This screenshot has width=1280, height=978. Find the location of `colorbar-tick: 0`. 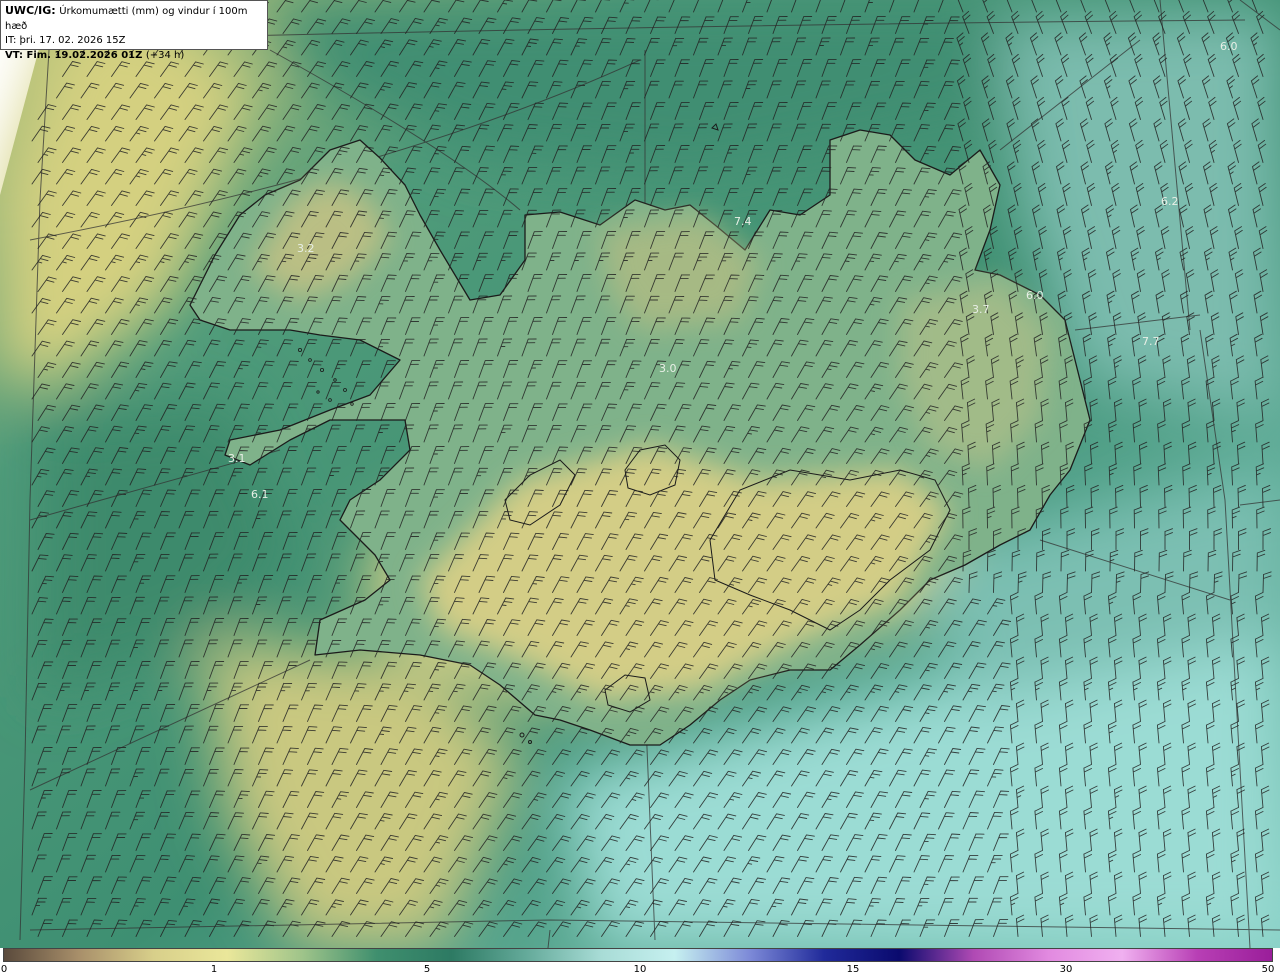

colorbar-tick: 0 is located at coordinates (4, 969).